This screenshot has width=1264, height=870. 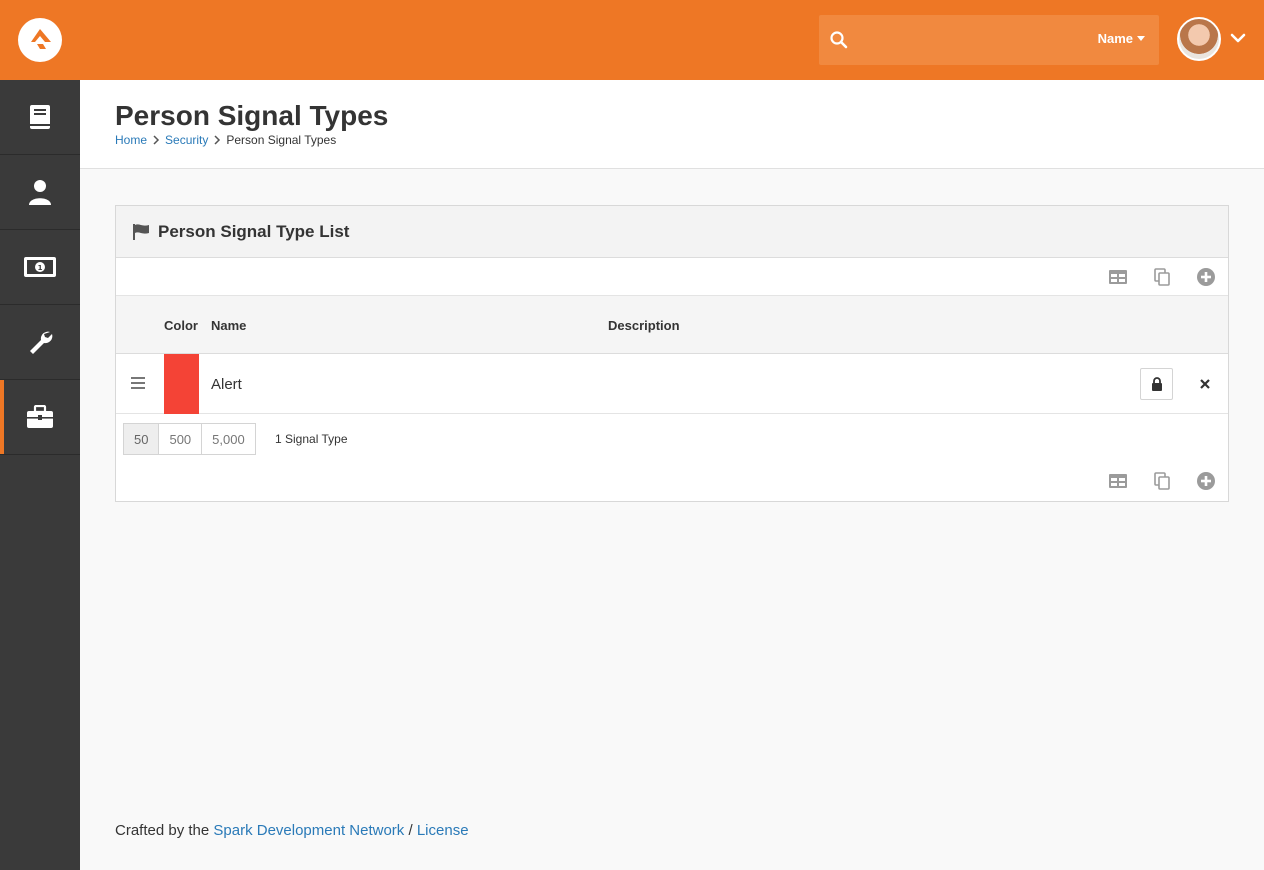 I want to click on page-size-group: 50 500 5,000, so click(x=189, y=439).